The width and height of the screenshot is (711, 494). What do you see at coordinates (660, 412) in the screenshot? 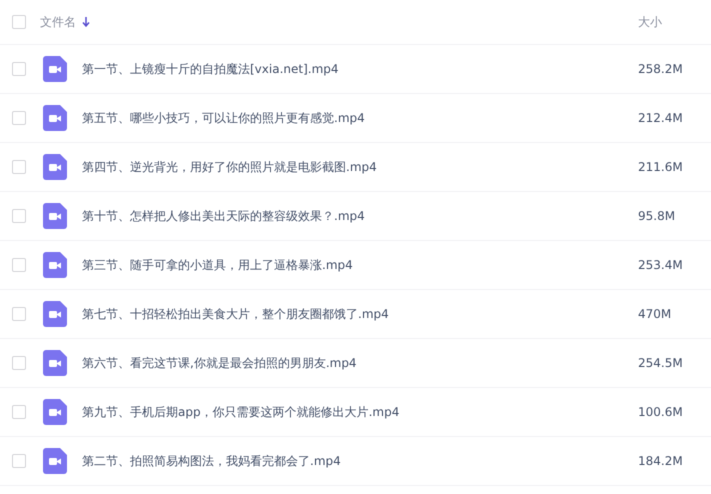
I see `file-size: 100.6M` at bounding box center [660, 412].